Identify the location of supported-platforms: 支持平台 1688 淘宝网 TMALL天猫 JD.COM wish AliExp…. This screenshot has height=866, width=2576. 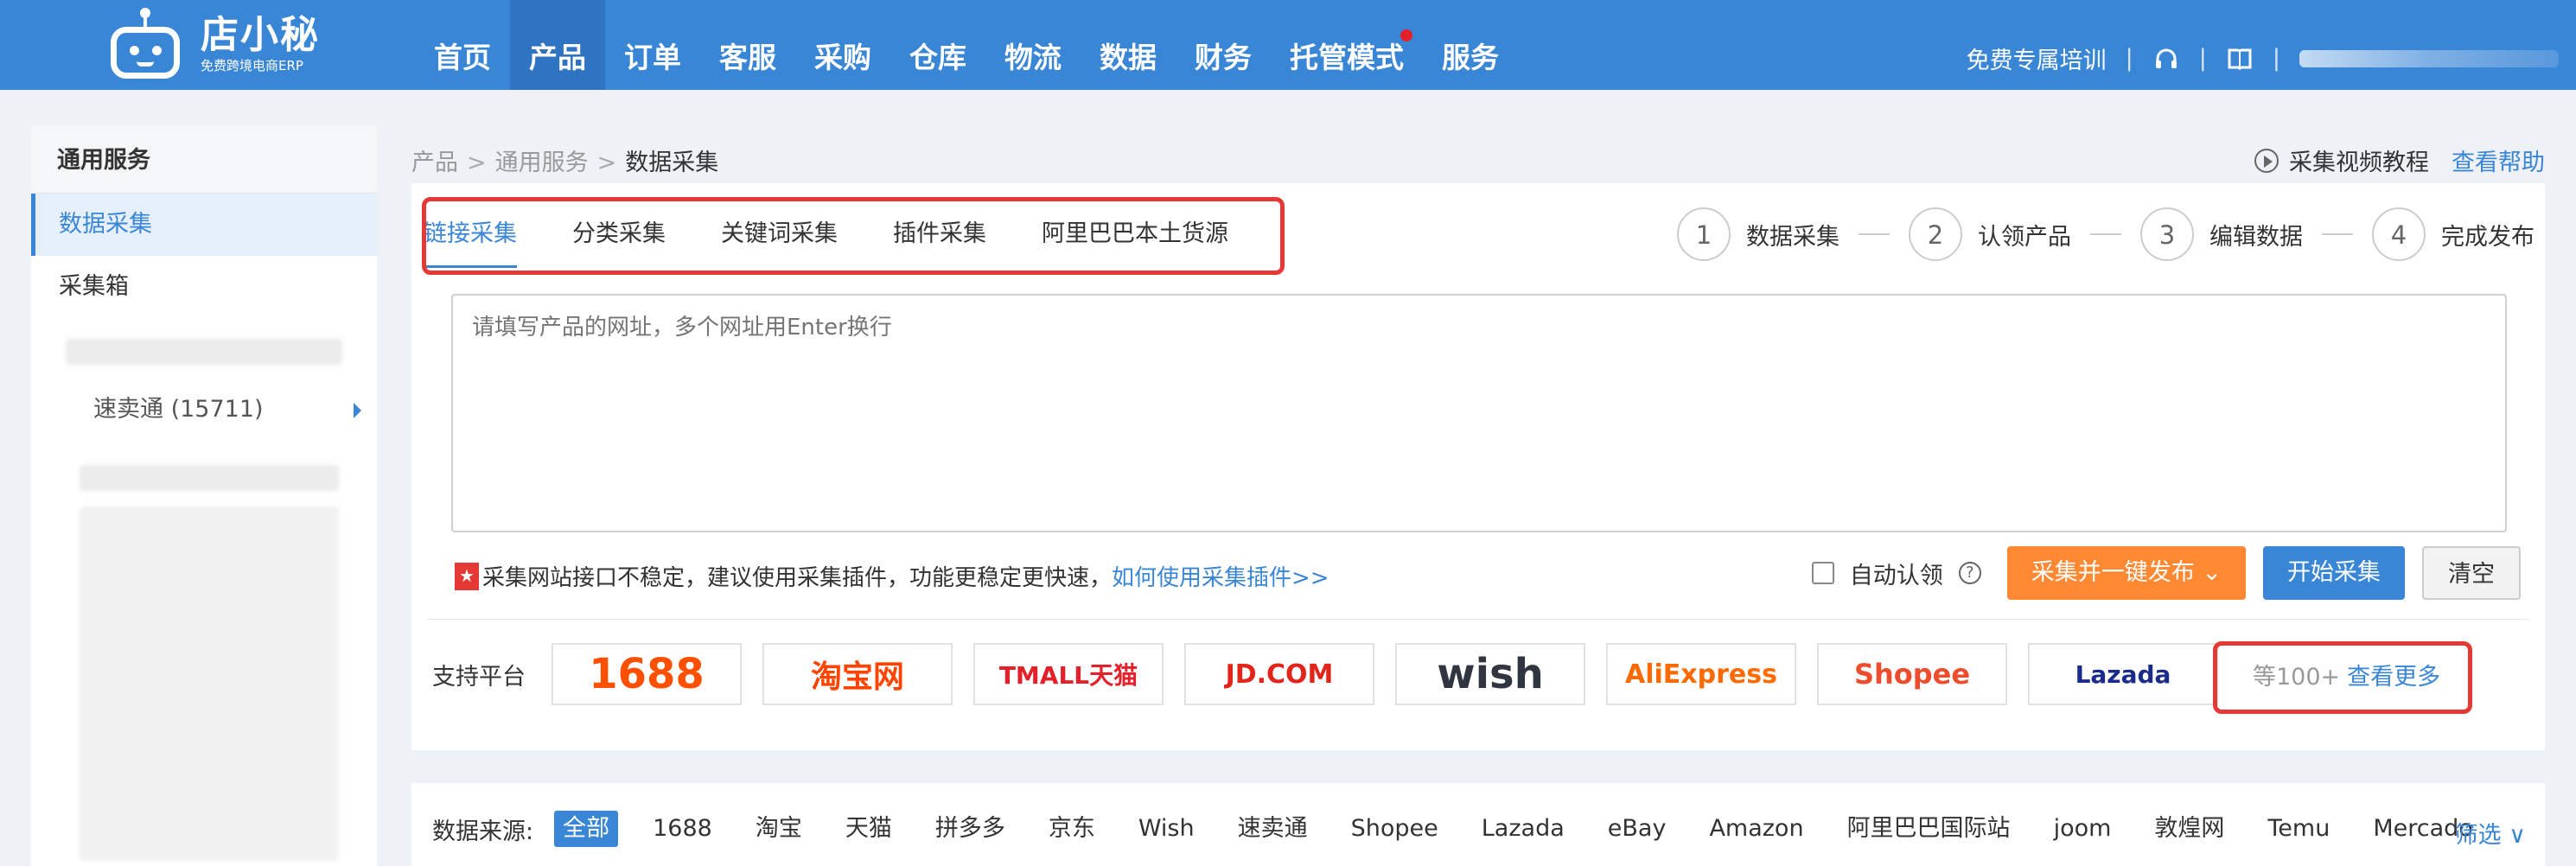
(1436, 674).